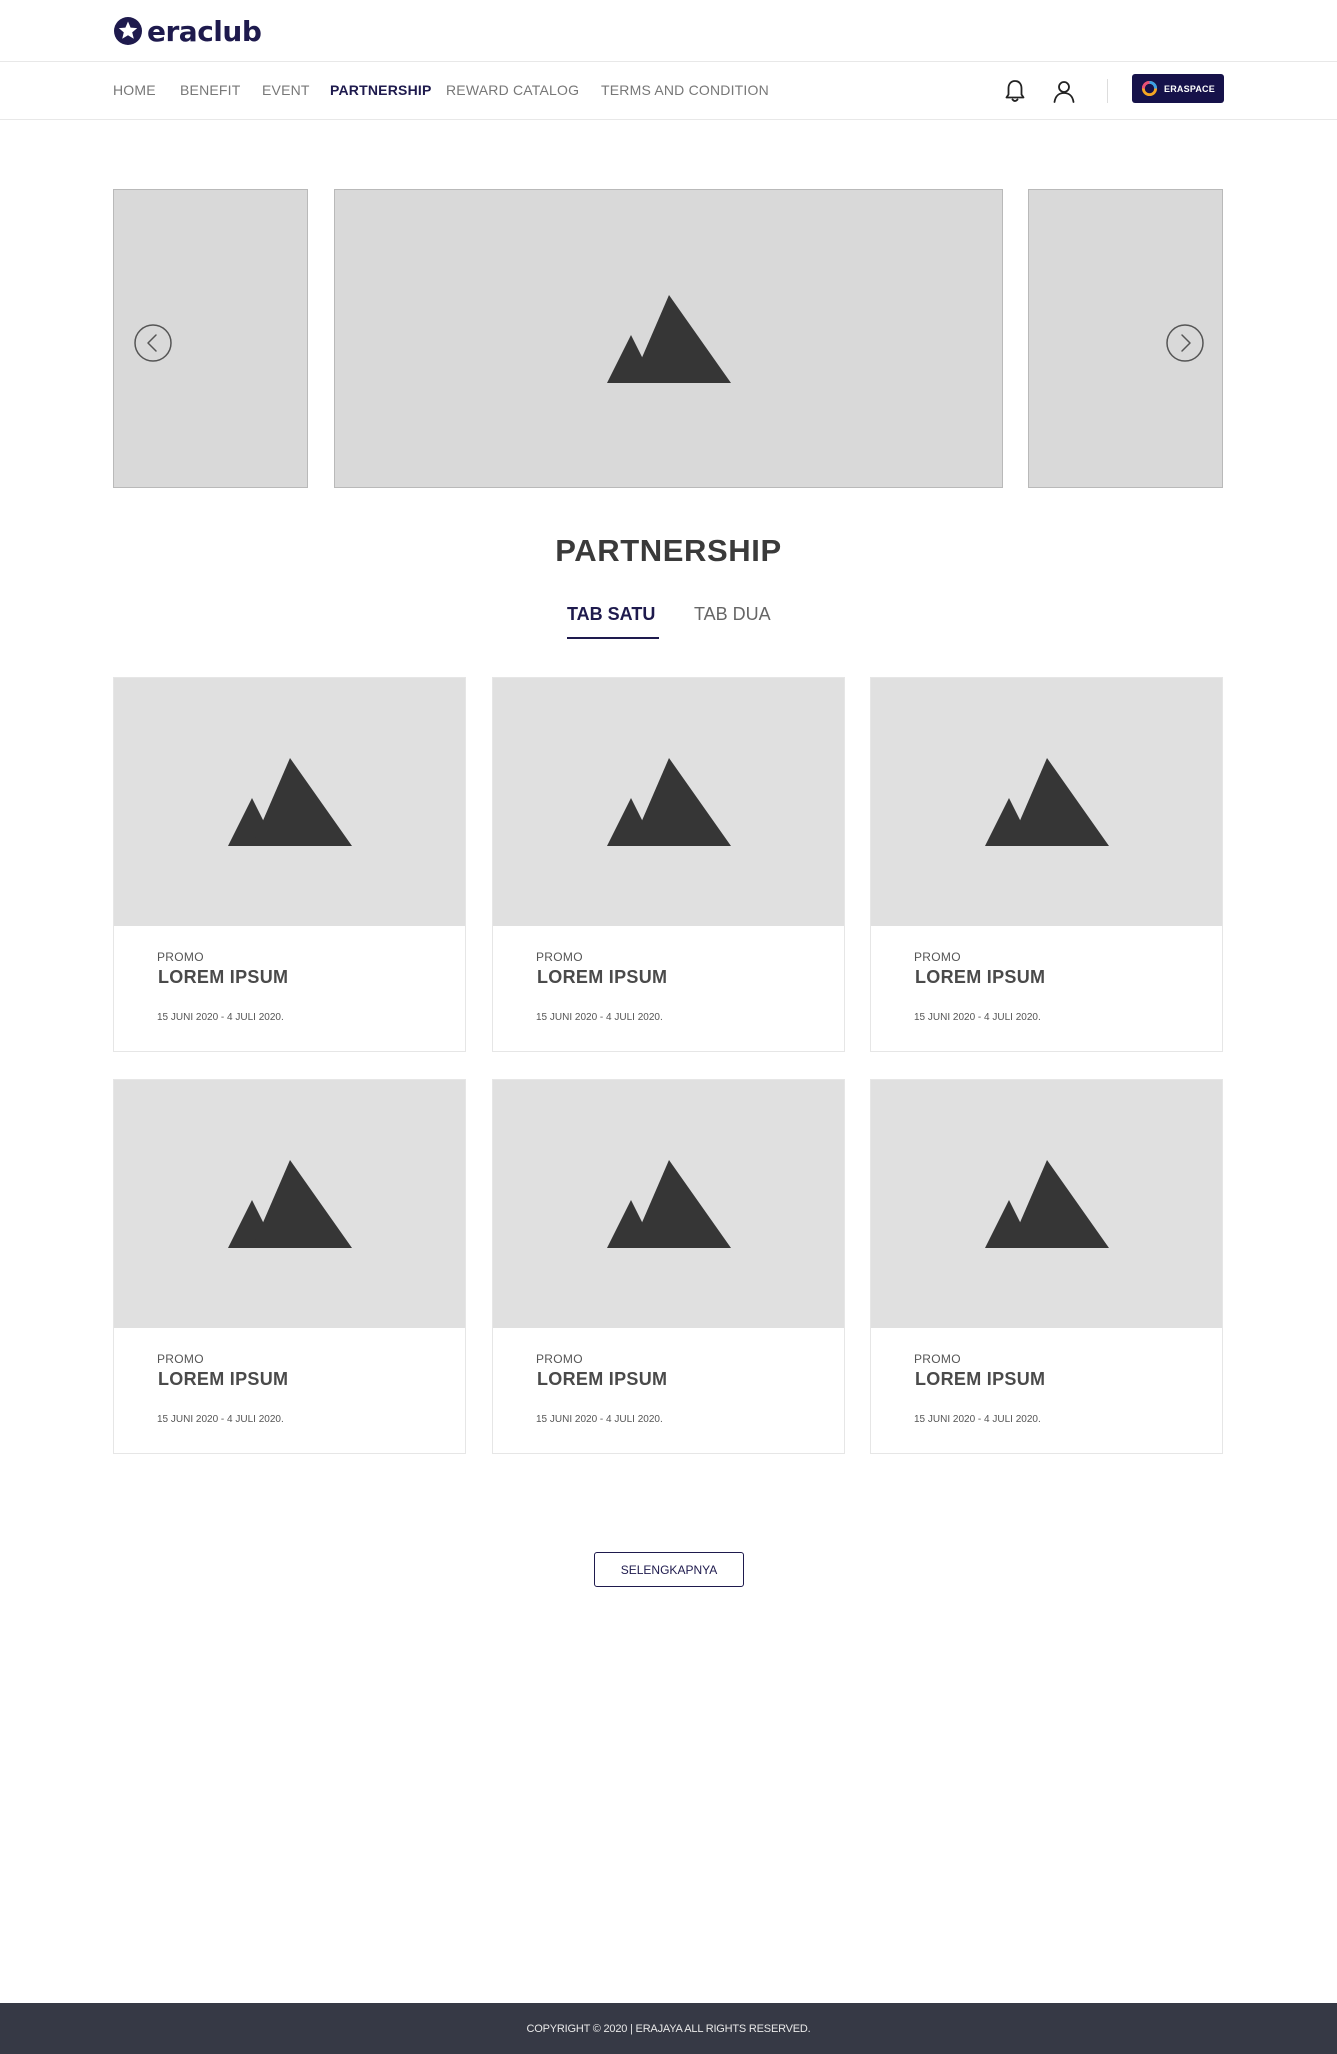 The width and height of the screenshot is (1337, 2054). Describe the element at coordinates (1185, 343) in the screenshot. I see `chevron-right-icon` at that location.